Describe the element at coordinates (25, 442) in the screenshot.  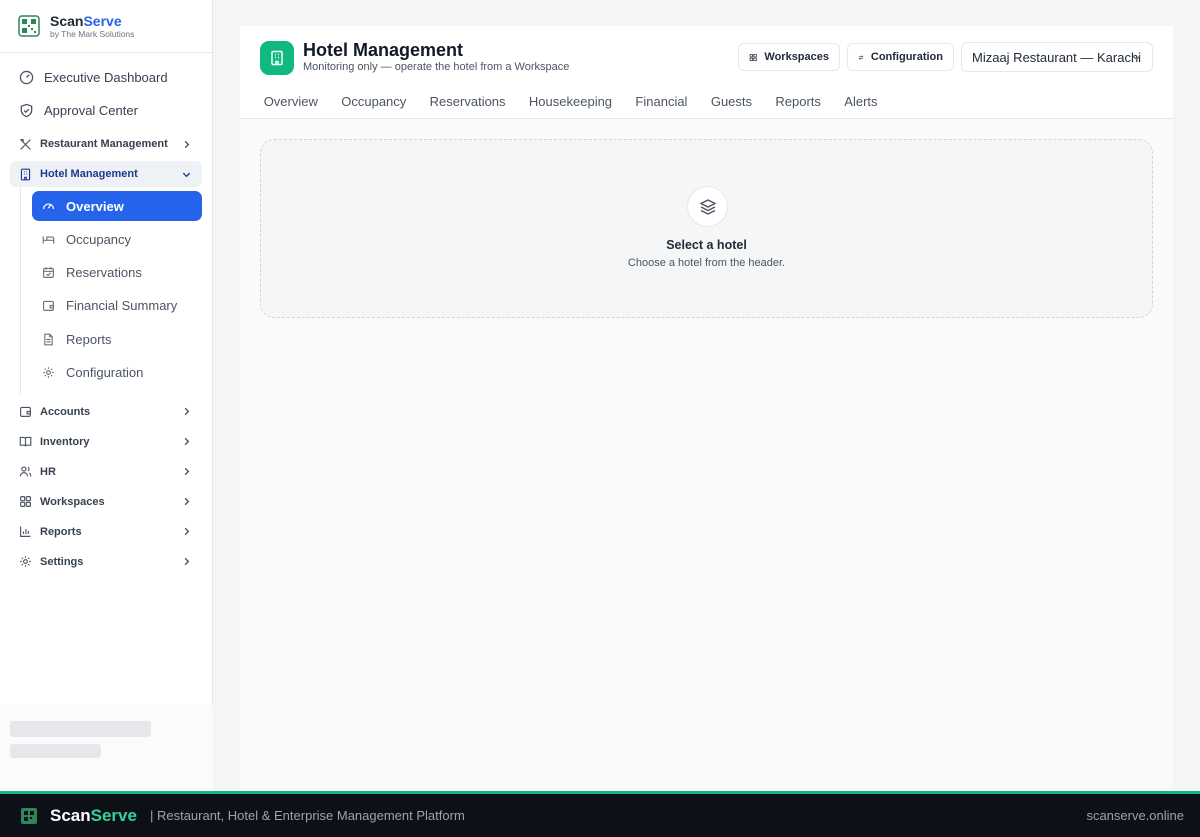
I see `book-open-icon` at that location.